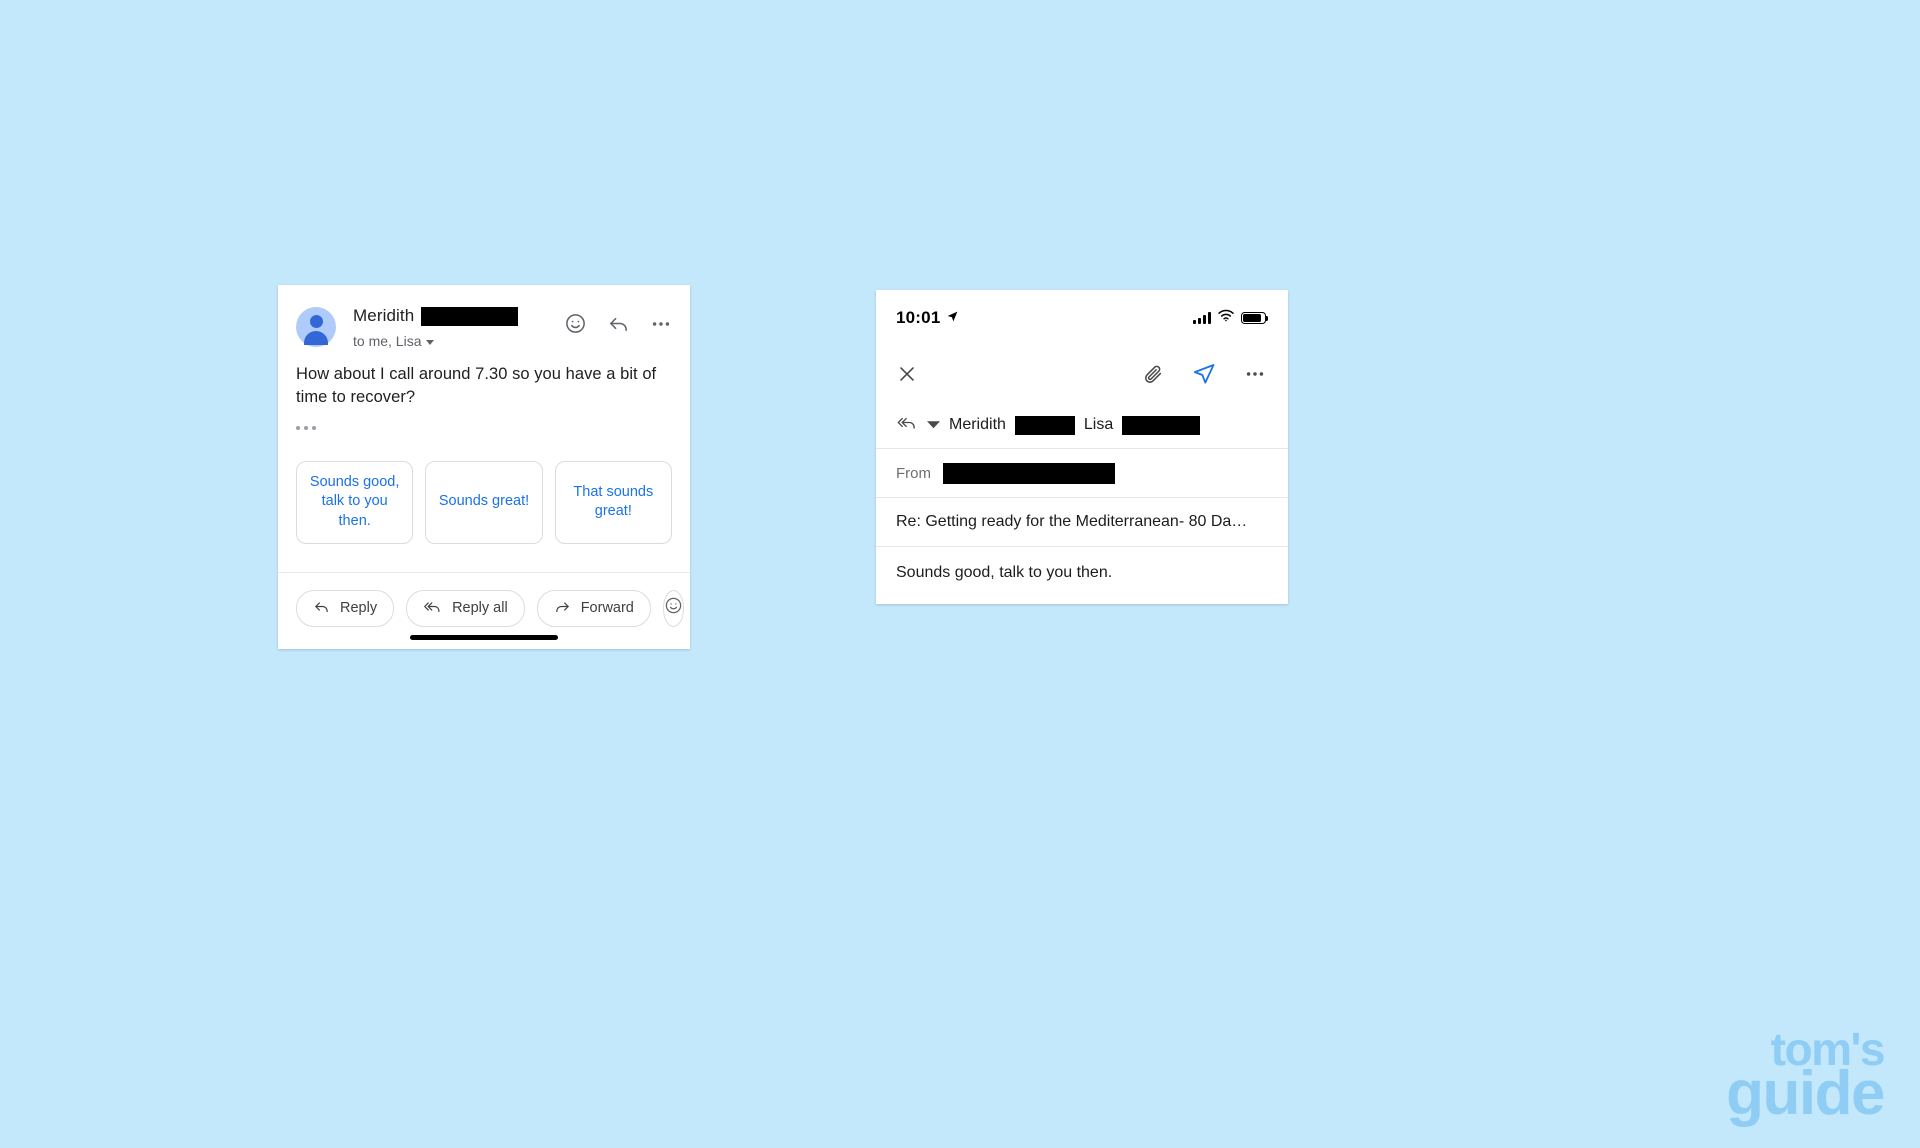 The image size is (1920, 1148). I want to click on recipients-row: Meridith Lisa, so click(1082, 425).